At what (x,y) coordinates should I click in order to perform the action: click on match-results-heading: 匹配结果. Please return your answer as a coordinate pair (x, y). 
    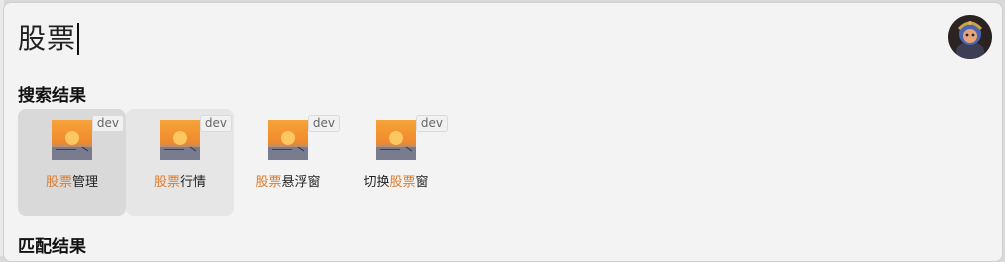
    Looking at the image, I should click on (52, 247).